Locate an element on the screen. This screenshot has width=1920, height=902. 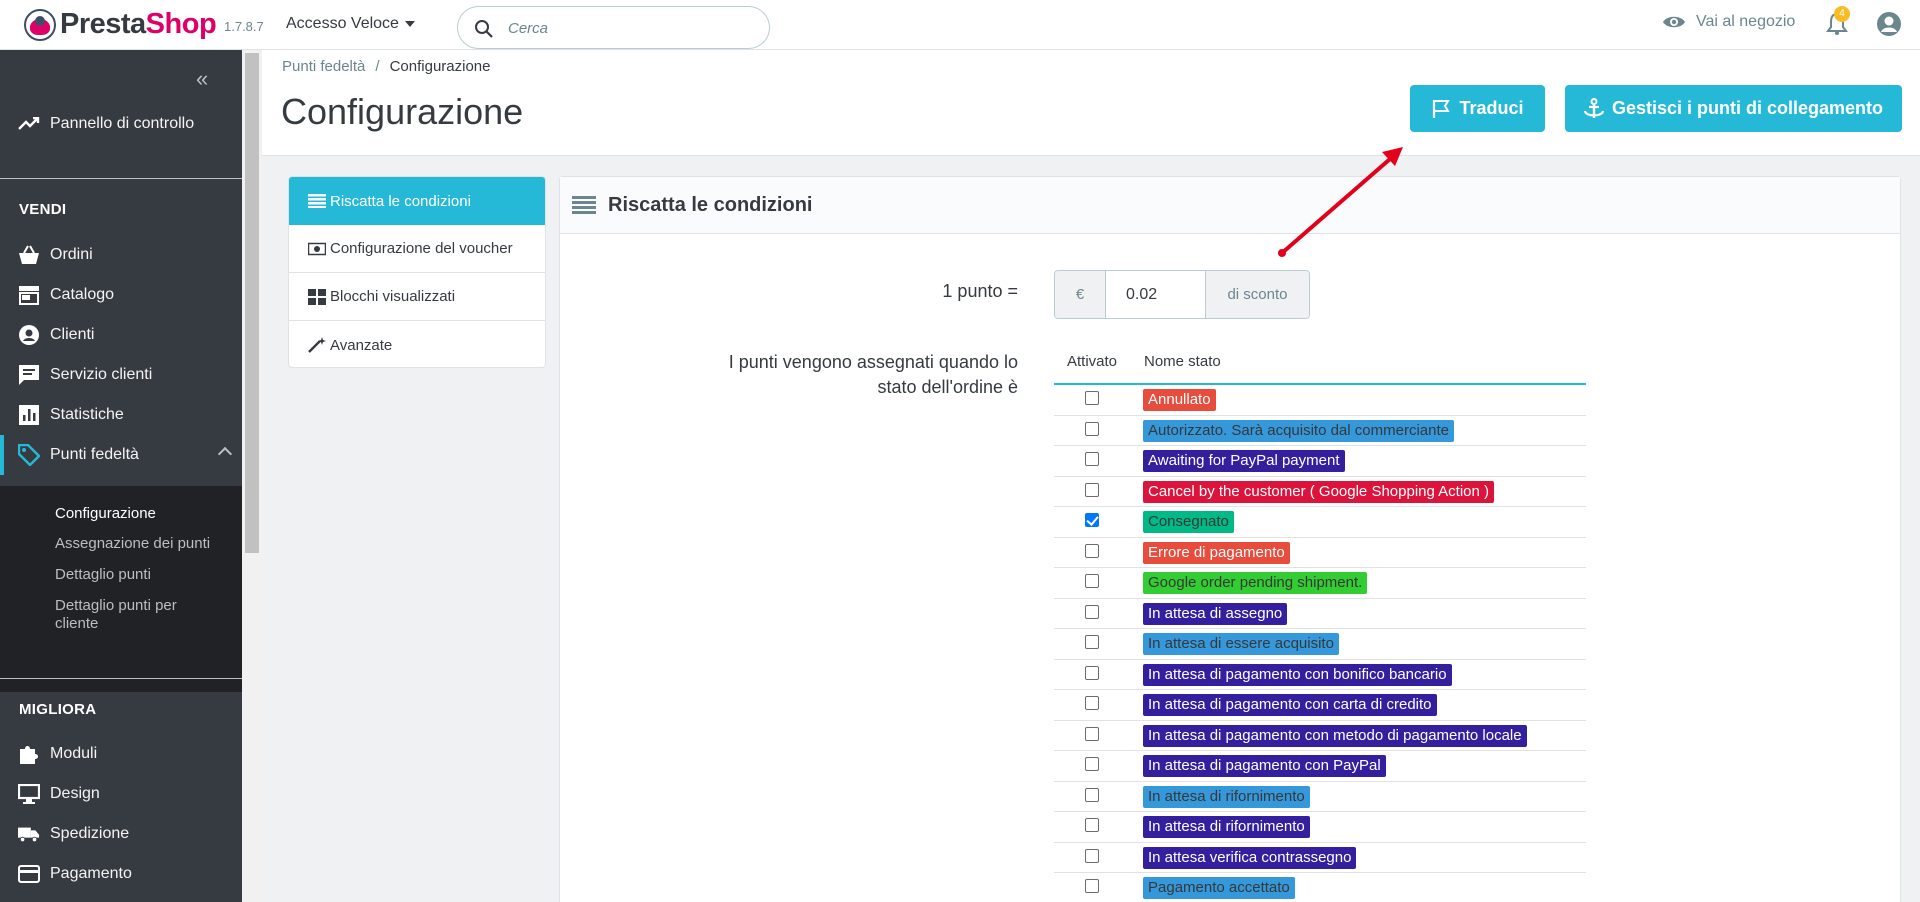
manage-hooks-button: Gestisci i punti di collegamento is located at coordinates (1733, 108).